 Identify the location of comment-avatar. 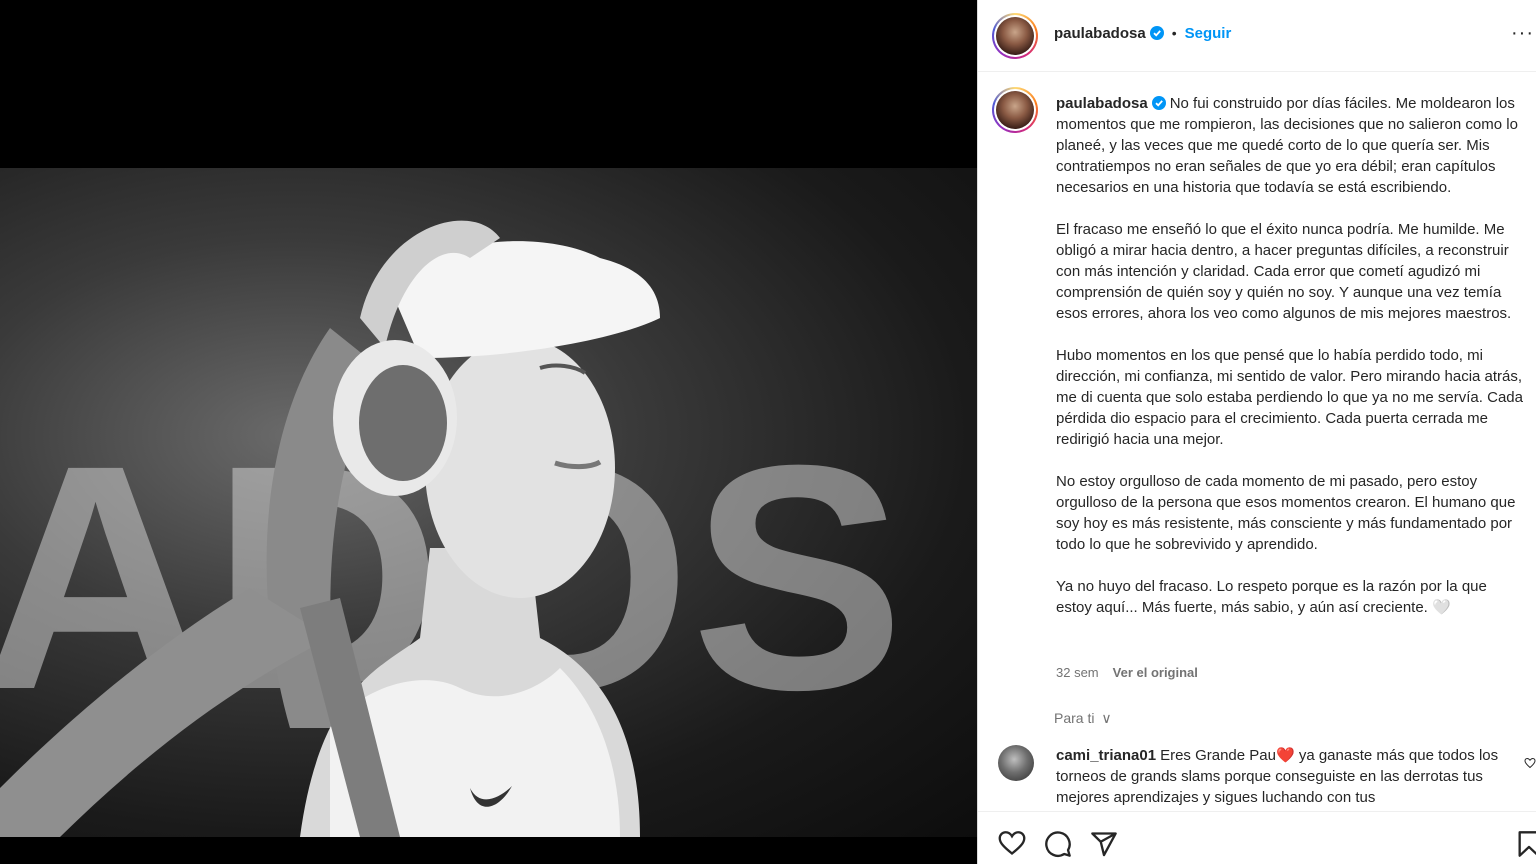
(1016, 763).